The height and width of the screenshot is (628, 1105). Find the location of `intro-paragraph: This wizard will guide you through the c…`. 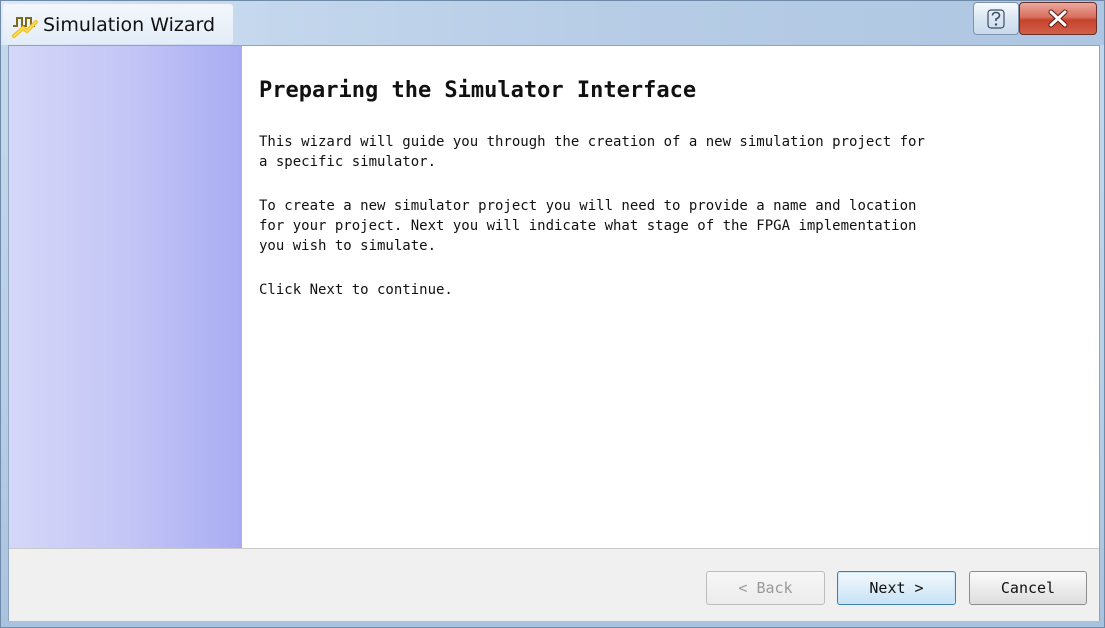

intro-paragraph: This wizard will guide you through the c… is located at coordinates (592, 152).